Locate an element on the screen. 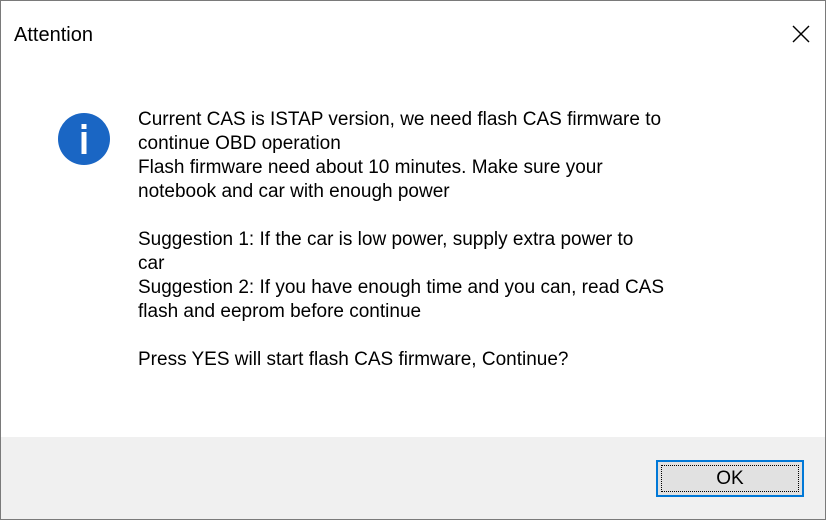 Image resolution: width=826 pixels, height=520 pixels. message-line: continue OBD operation is located at coordinates (239, 143).